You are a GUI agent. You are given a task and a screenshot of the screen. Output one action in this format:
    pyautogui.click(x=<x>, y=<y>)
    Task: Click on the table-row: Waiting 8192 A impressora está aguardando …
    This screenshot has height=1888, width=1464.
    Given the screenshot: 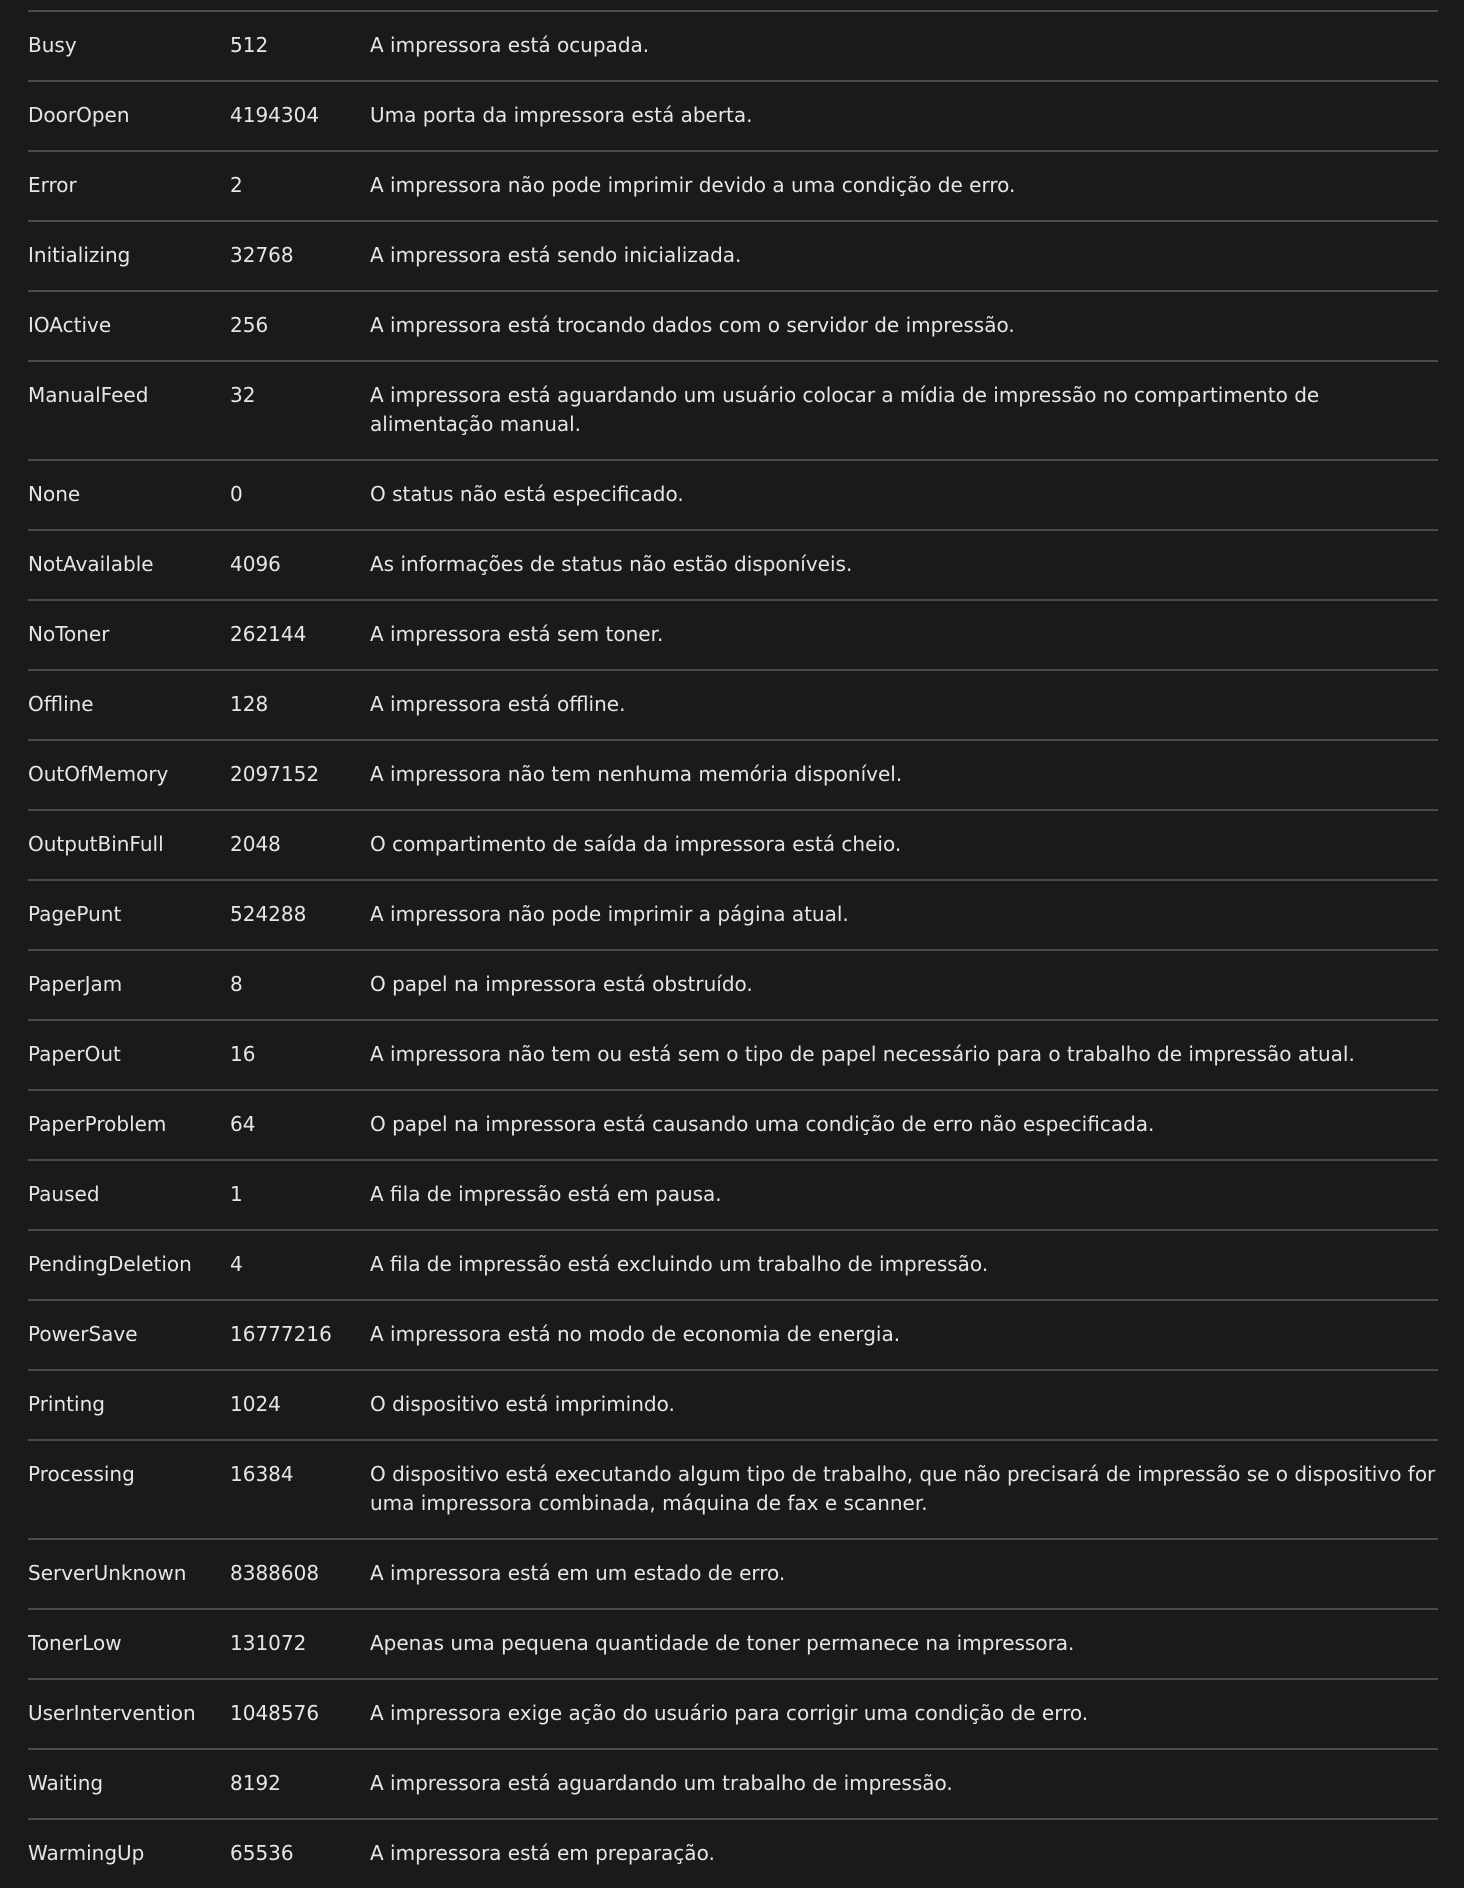 What is the action you would take?
    pyautogui.click(x=733, y=1784)
    